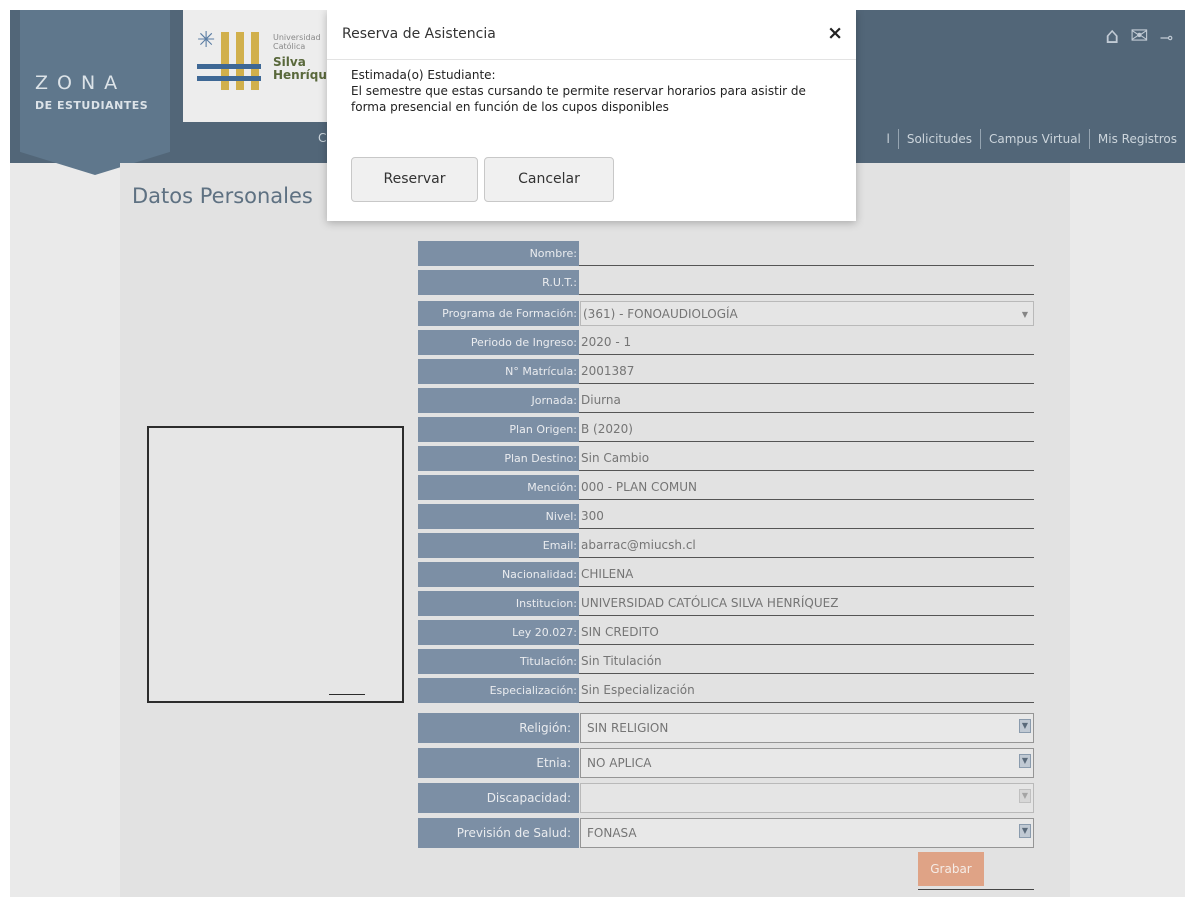 The width and height of the screenshot is (1191, 909). Describe the element at coordinates (835, 33) in the screenshot. I see `close-icon: ×` at that location.